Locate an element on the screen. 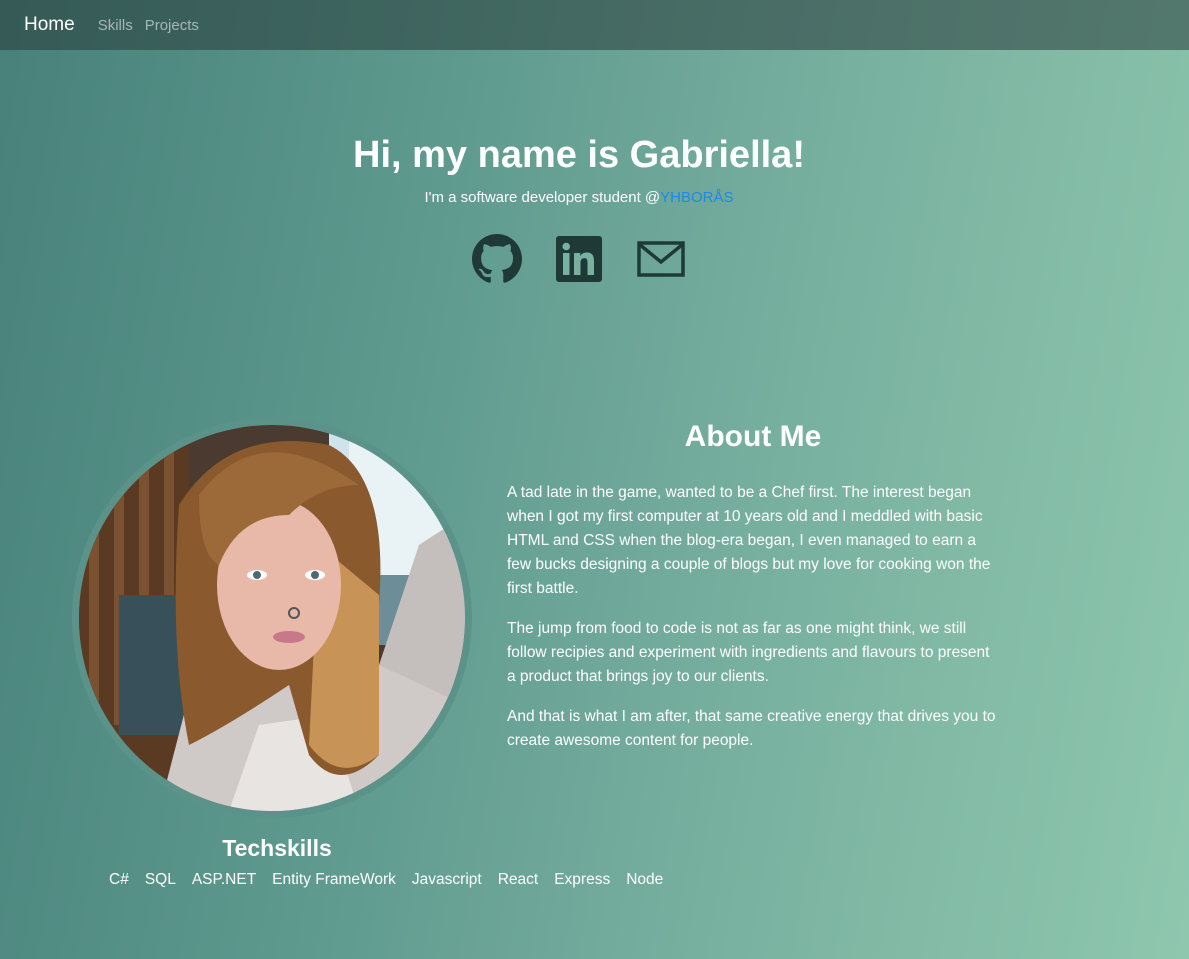 The width and height of the screenshot is (1189, 959). skill-item: SQL is located at coordinates (160, 879).